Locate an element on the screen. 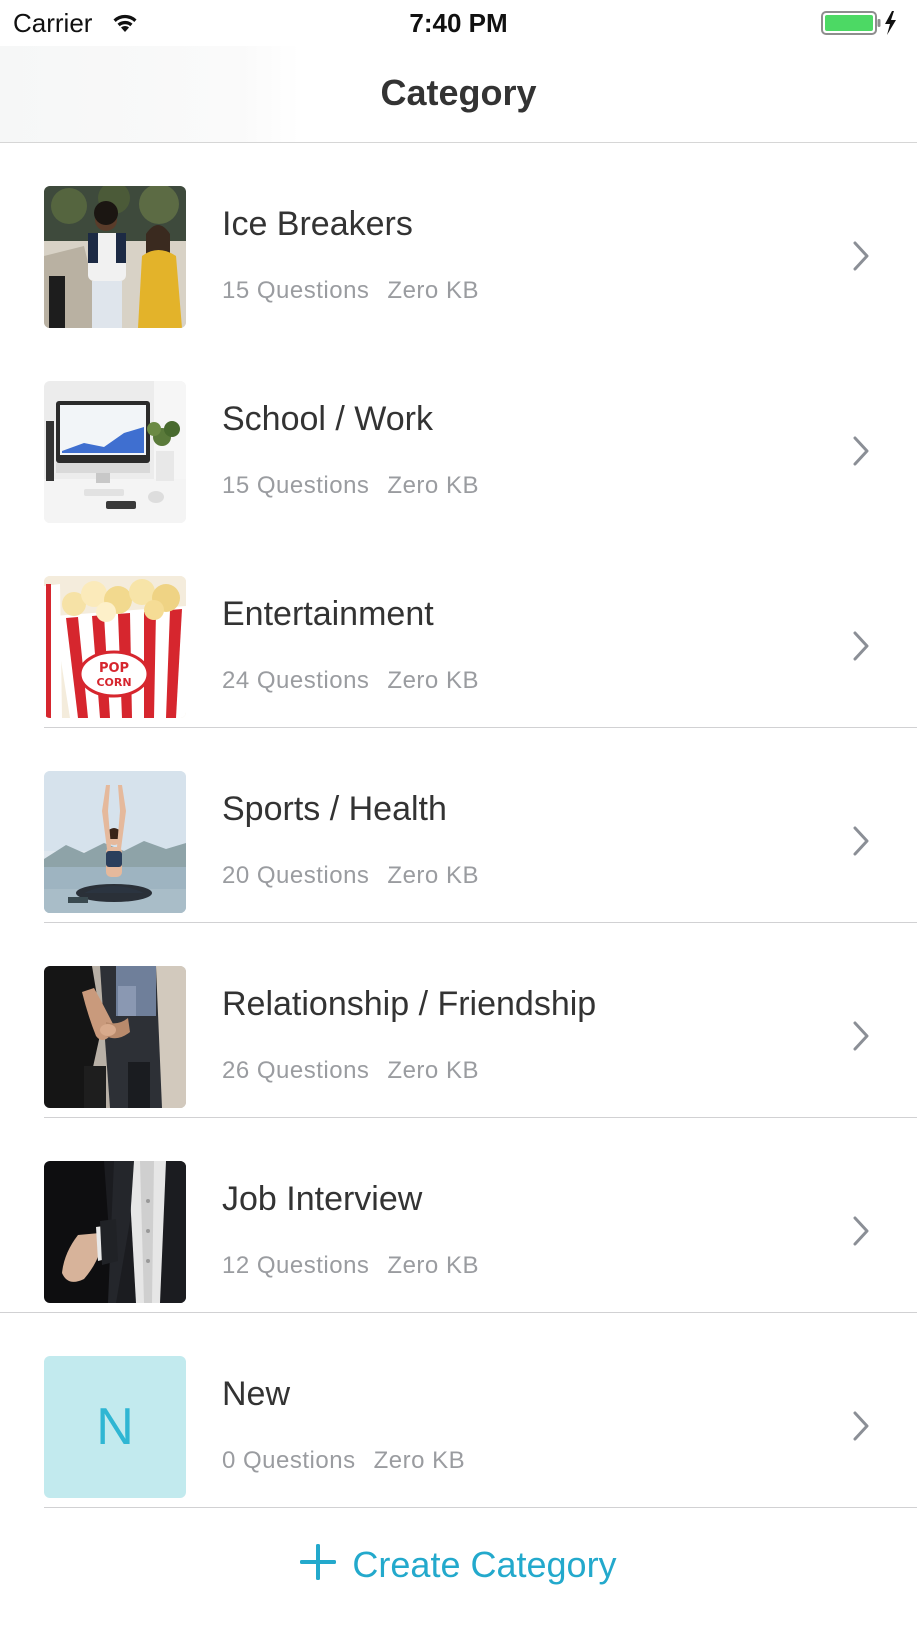 Image resolution: width=917 pixels, height=1630 pixels. status-time: 7:40 PM is located at coordinates (458, 23).